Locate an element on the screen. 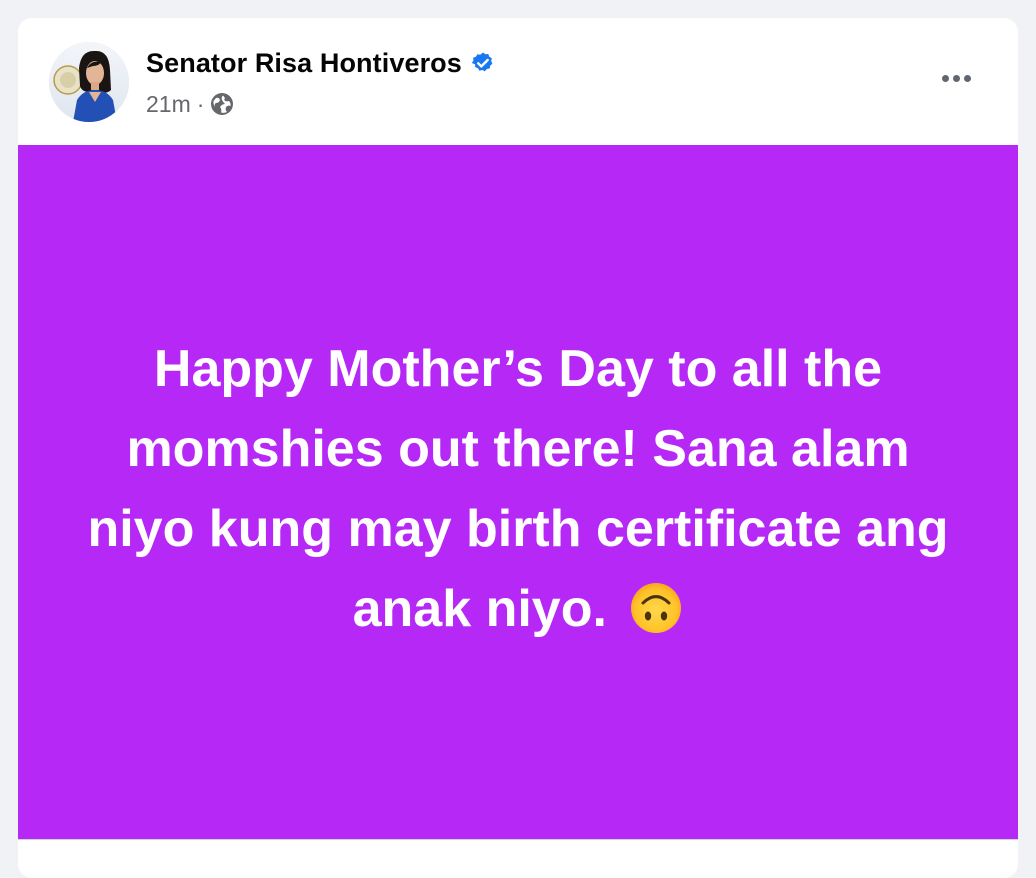  post-header: Senator Risa Hontiveros 21m · is located at coordinates (518, 81).